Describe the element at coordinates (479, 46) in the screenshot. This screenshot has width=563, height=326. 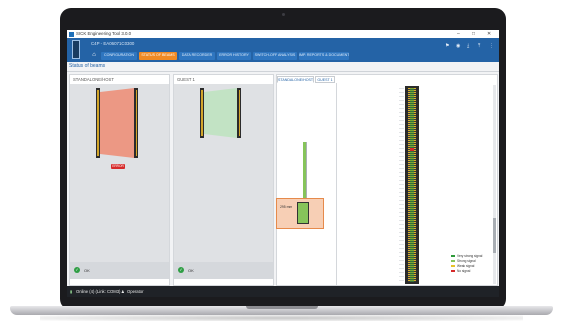
I see `upload-icon: ⤒` at that location.